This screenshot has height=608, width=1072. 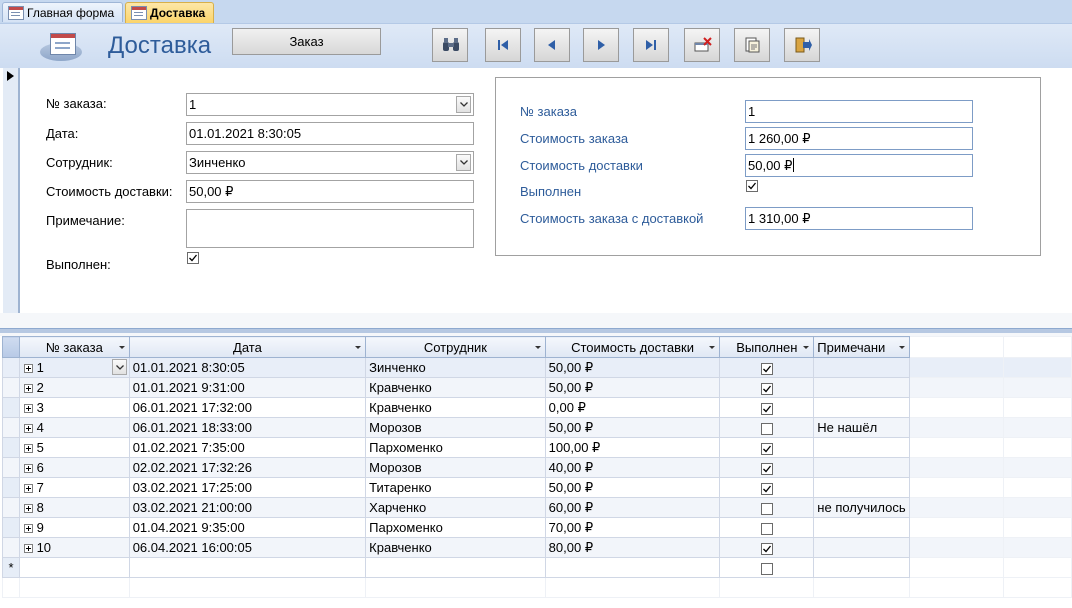 What do you see at coordinates (503, 45) in the screenshot?
I see `first-record-button` at bounding box center [503, 45].